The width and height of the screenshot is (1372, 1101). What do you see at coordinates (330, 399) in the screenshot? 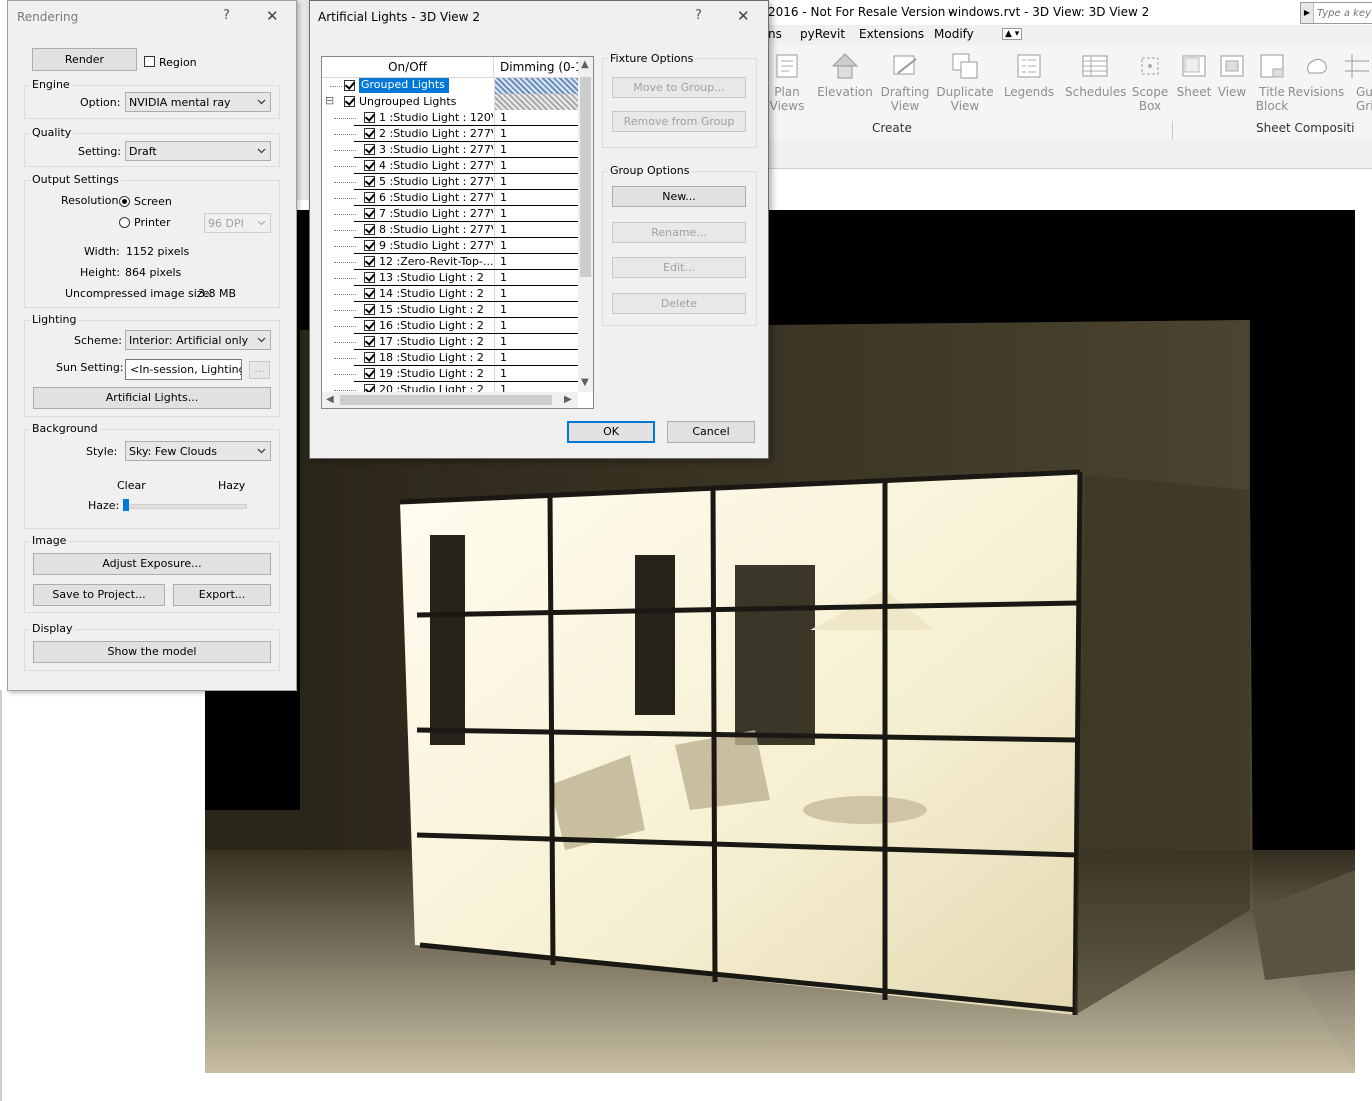
I see `scroll-left-icon: ◀` at bounding box center [330, 399].